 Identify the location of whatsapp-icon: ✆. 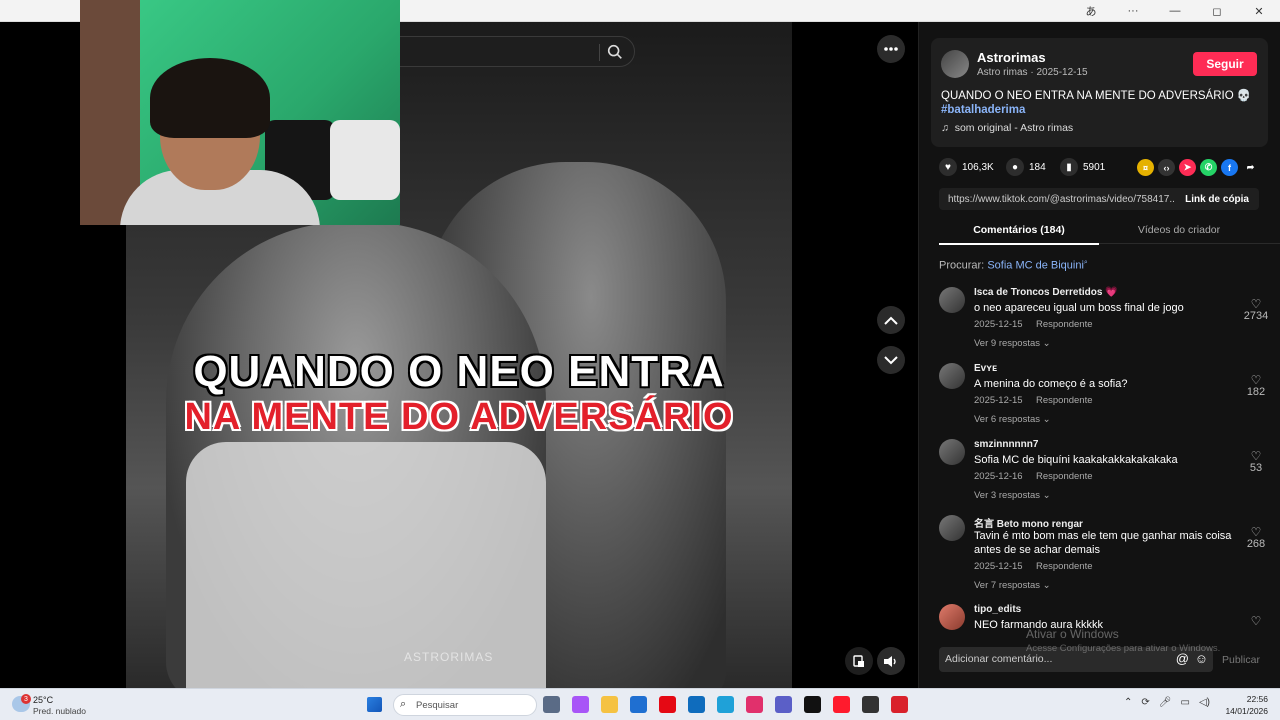
(1208, 167).